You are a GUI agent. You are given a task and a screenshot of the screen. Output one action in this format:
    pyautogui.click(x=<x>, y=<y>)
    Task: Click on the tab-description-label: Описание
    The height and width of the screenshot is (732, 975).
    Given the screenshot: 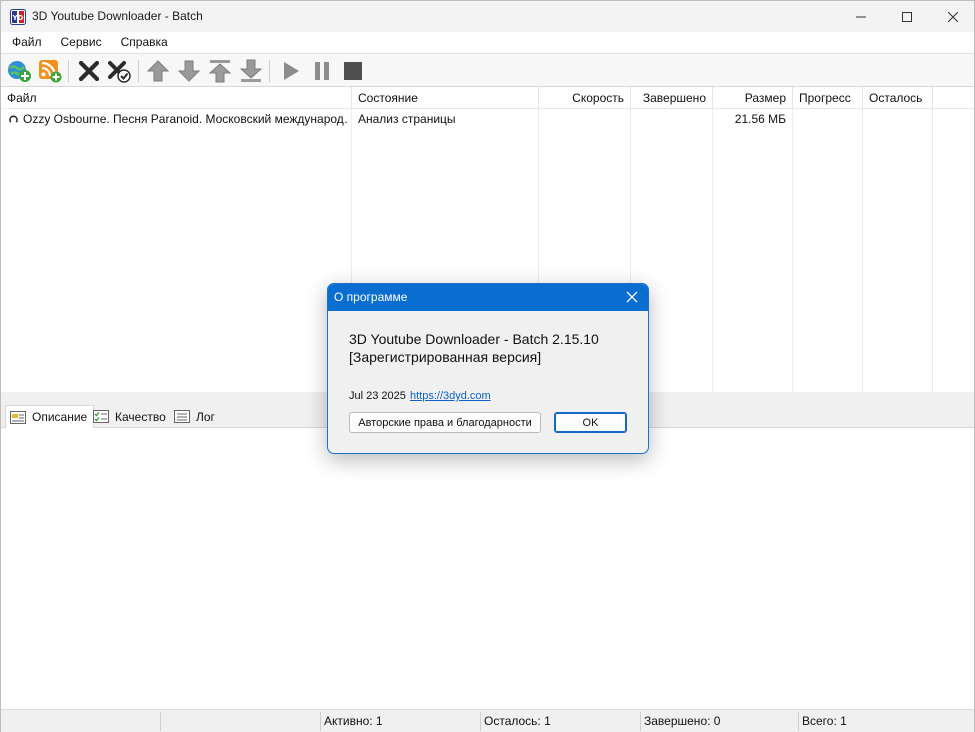 What is the action you would take?
    pyautogui.click(x=60, y=417)
    